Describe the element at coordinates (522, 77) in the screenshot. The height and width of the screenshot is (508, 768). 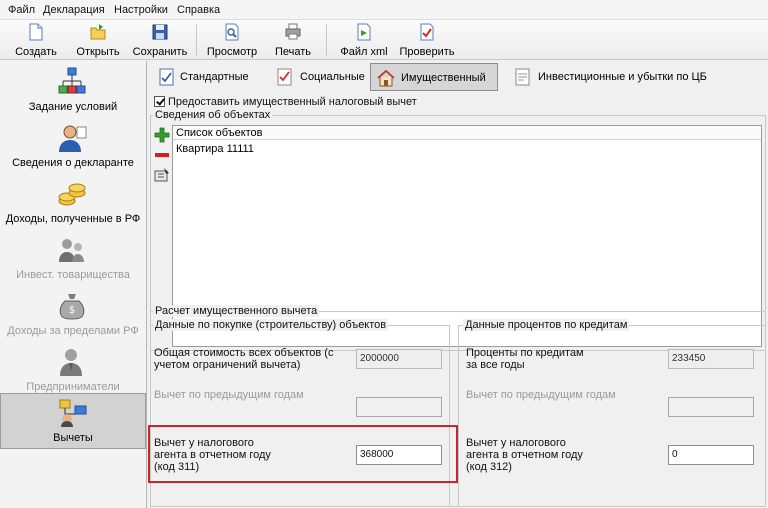
I see `investment-tab-icon` at that location.